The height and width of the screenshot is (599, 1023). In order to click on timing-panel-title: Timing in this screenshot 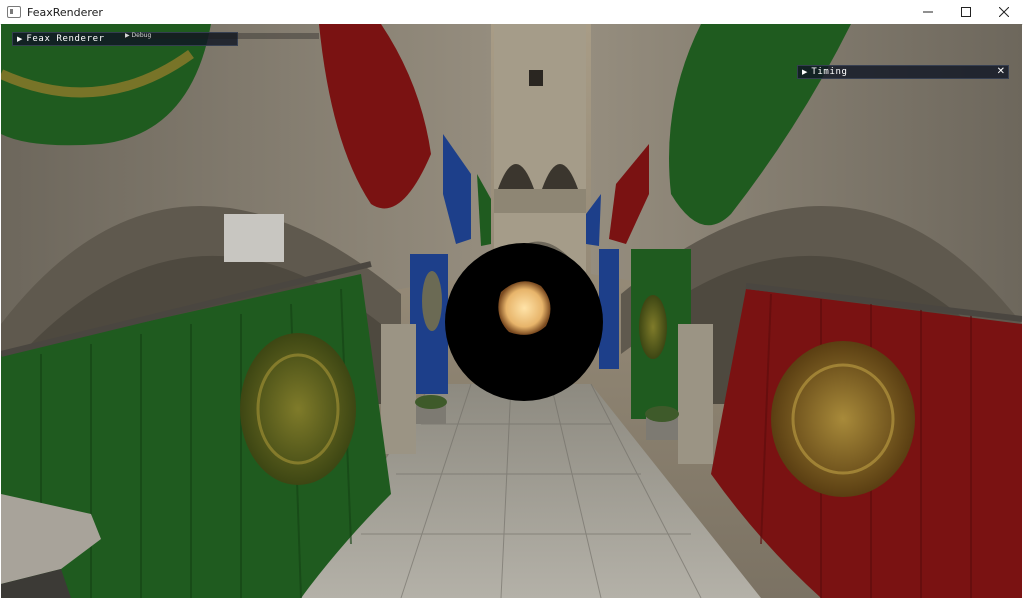, I will do `click(829, 72)`.